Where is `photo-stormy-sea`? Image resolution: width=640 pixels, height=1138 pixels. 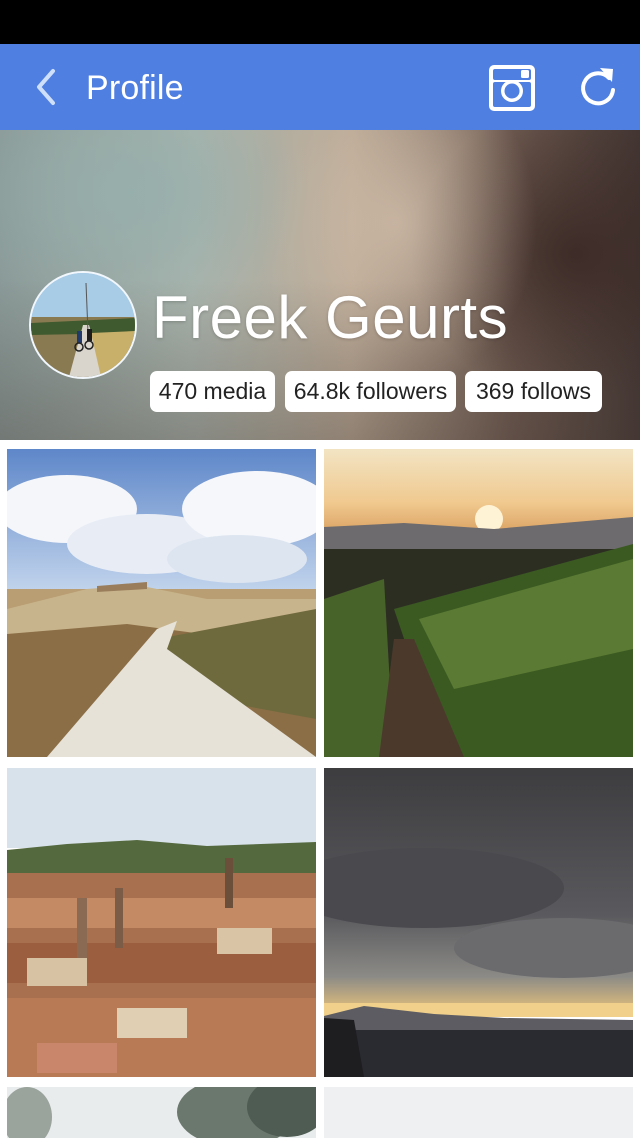
photo-stormy-sea is located at coordinates (478, 922).